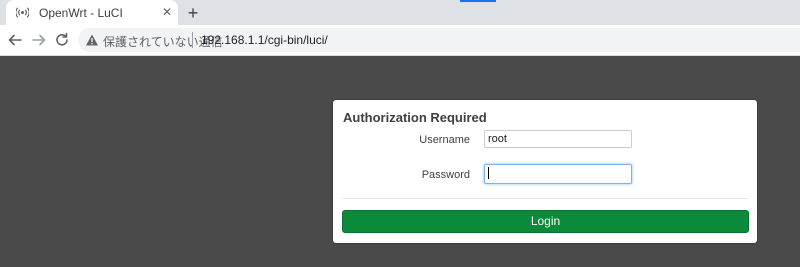  I want to click on tab-strip-accent, so click(478, 1).